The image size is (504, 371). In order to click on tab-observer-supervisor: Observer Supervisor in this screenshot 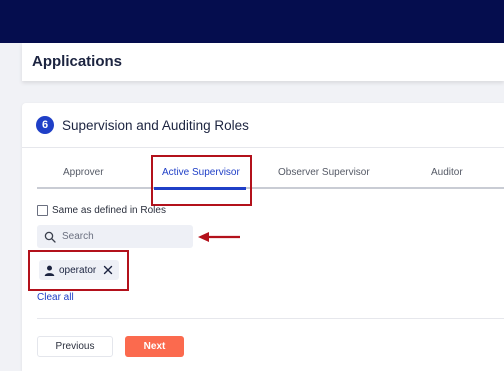, I will do `click(324, 172)`.